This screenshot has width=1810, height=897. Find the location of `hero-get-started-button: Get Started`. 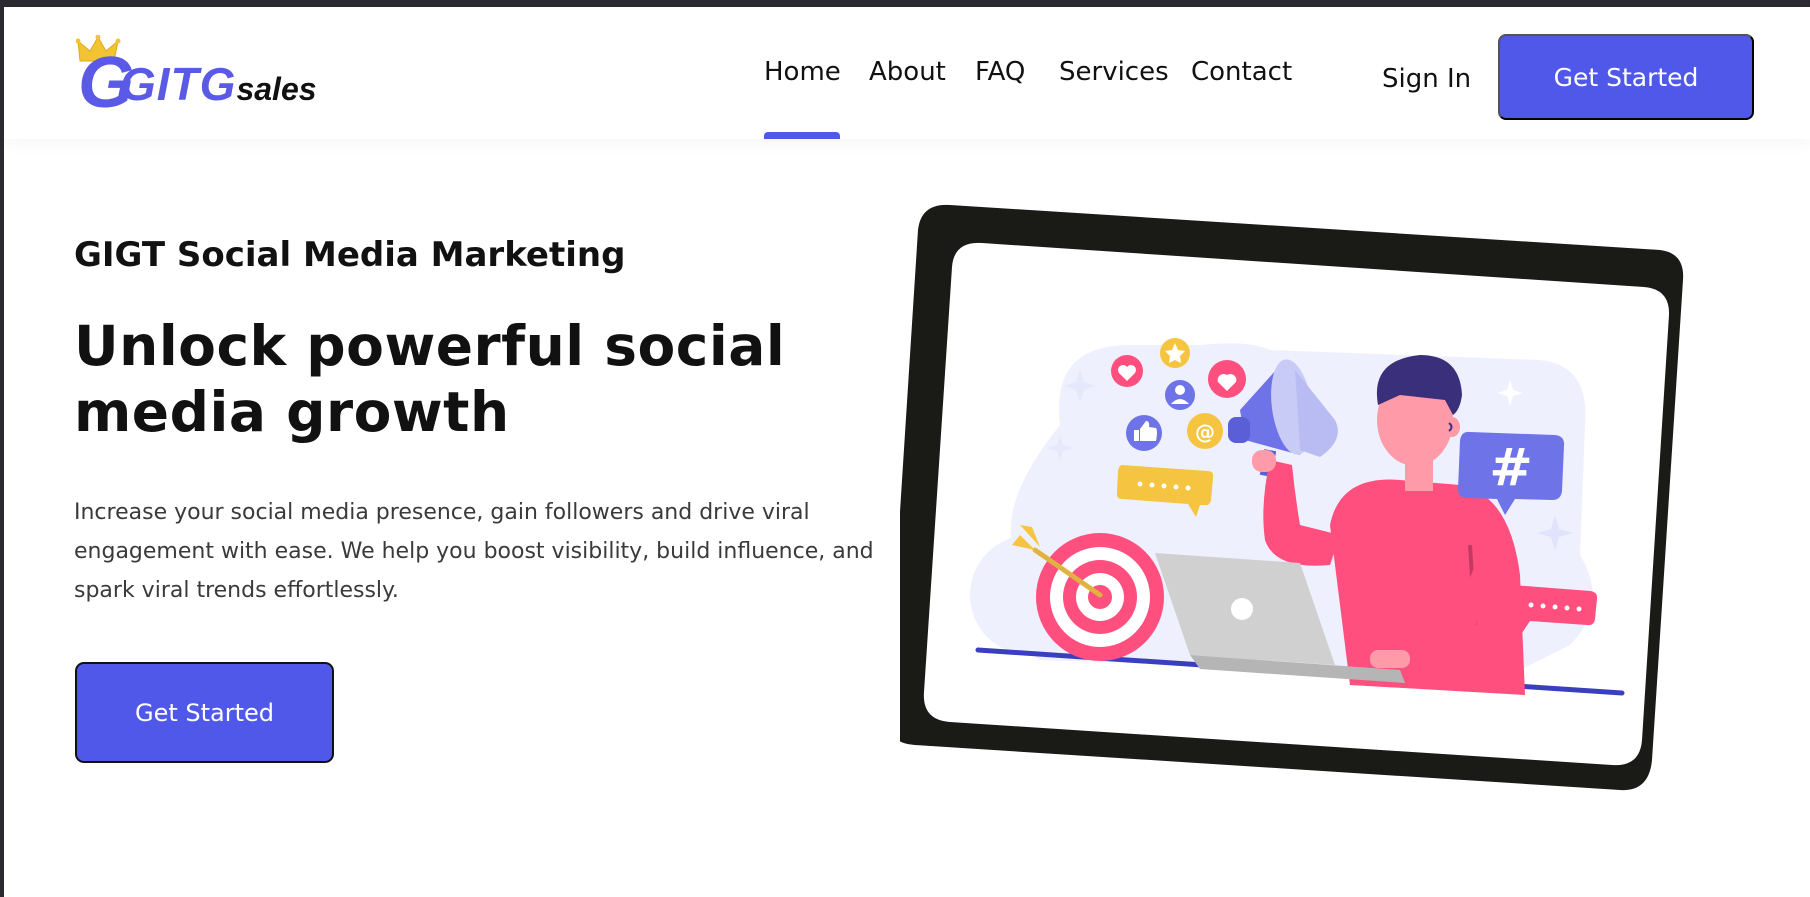

hero-get-started-button: Get Started is located at coordinates (204, 712).